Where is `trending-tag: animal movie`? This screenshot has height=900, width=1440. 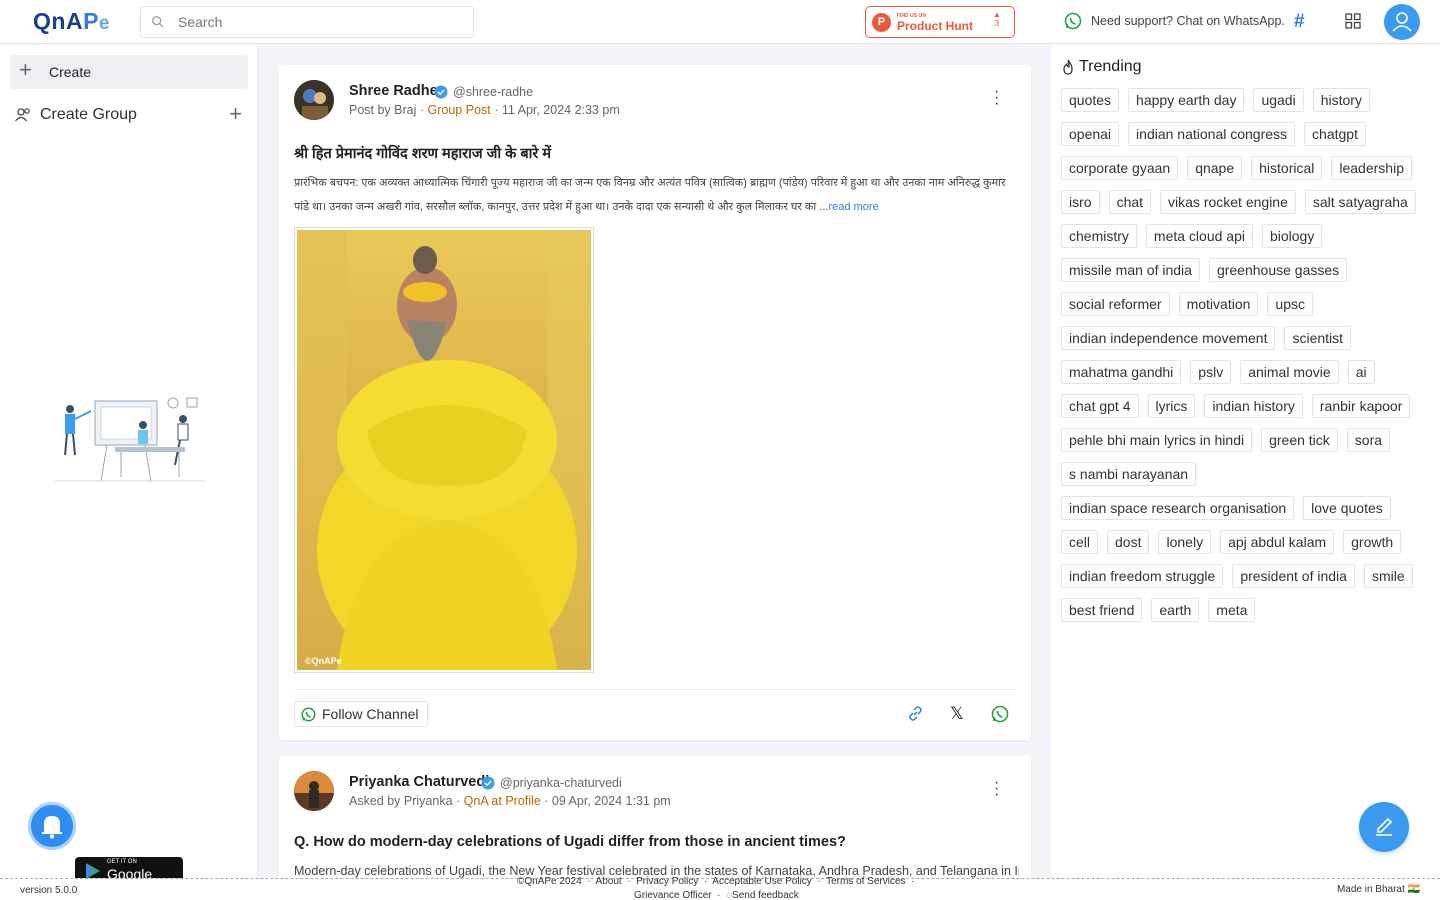
trending-tag: animal movie is located at coordinates (1289, 372).